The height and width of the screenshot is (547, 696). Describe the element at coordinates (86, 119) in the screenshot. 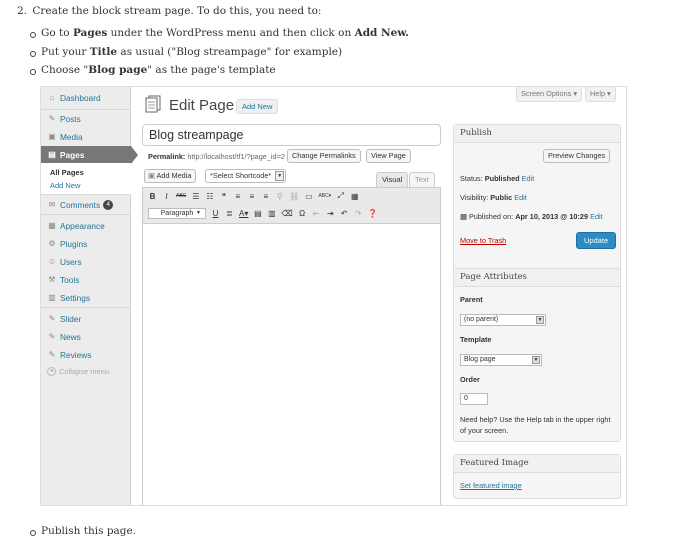

I see `menu-item-posts: ✎ Posts` at that location.